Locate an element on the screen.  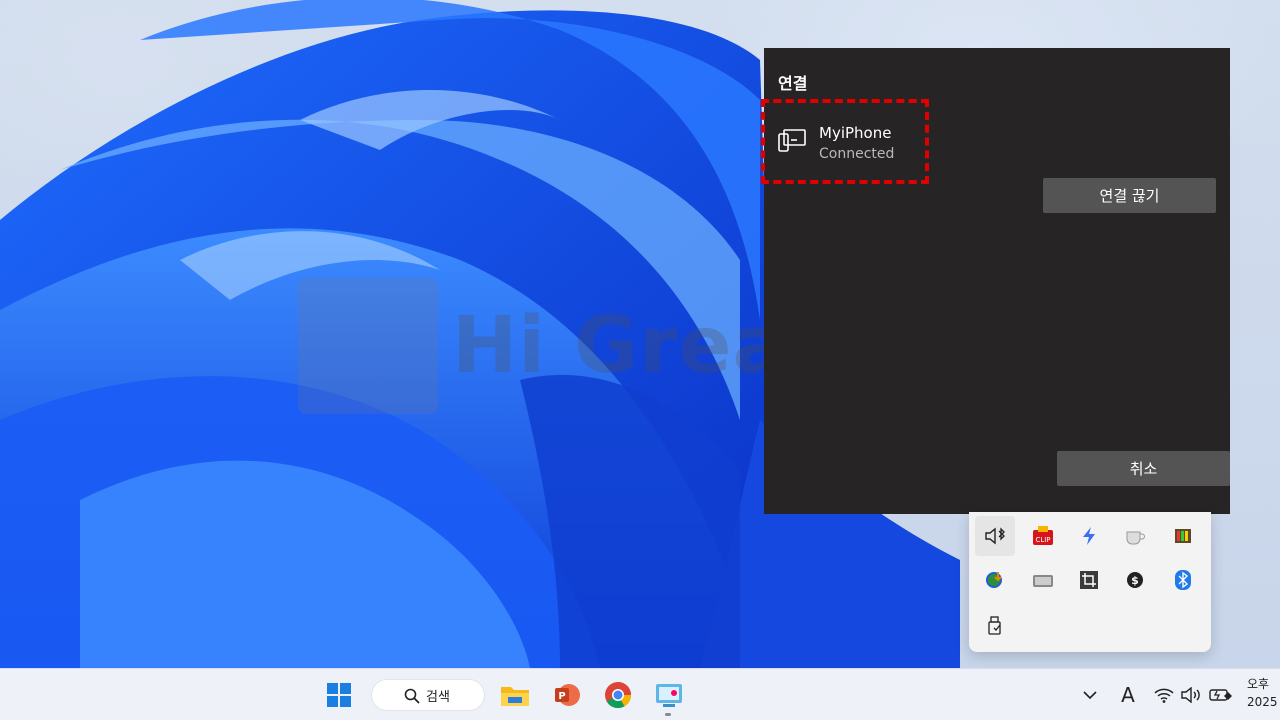
device-status: Connected is located at coordinates (857, 154).